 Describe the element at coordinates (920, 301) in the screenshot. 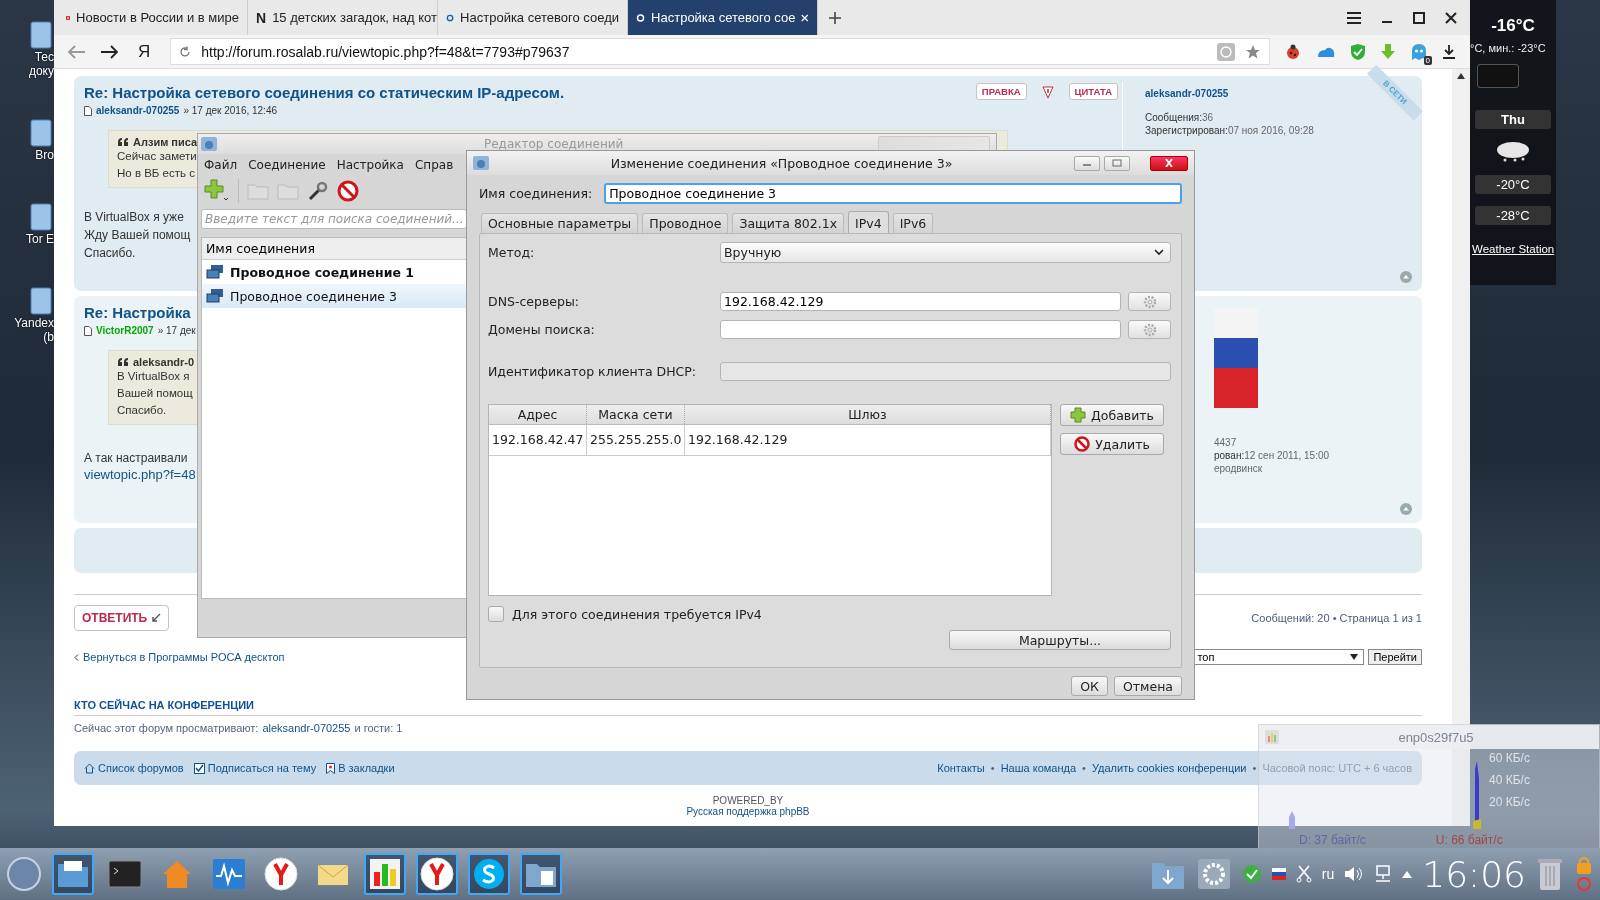

I see `dns-servers-field: 192.168.42.129` at that location.